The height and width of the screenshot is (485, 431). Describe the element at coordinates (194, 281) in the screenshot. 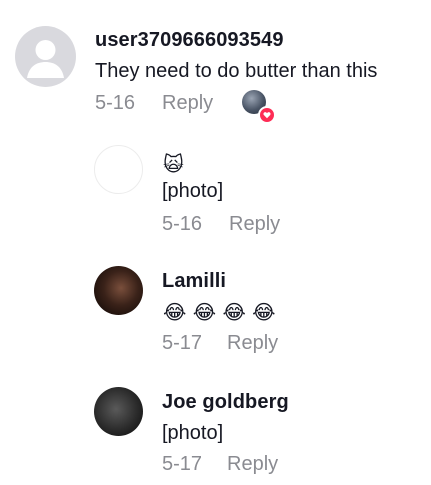

I see `reply-username: Lamilli` at that location.